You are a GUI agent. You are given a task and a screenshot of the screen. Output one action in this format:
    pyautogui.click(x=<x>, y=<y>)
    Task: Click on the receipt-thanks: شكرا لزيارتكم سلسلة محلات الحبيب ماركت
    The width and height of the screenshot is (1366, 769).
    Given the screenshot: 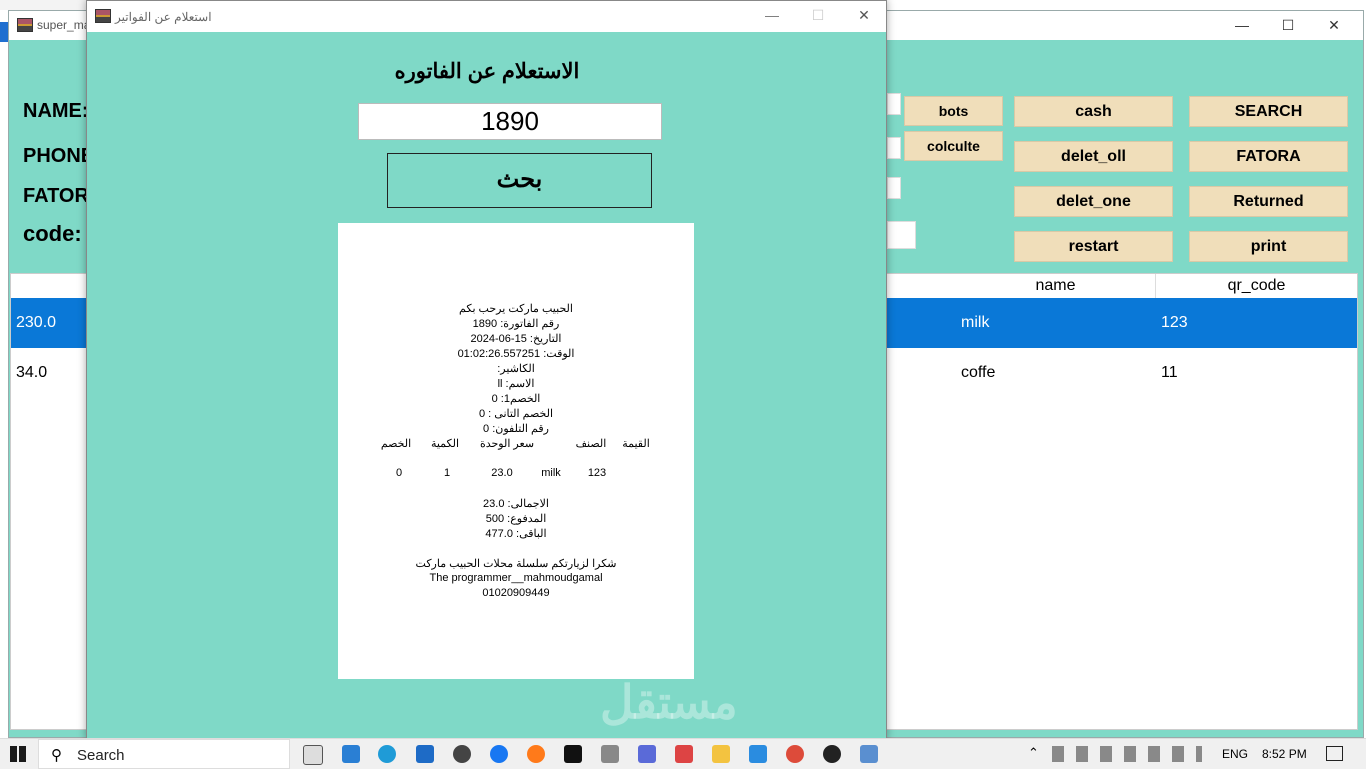 What is the action you would take?
    pyautogui.click(x=516, y=564)
    